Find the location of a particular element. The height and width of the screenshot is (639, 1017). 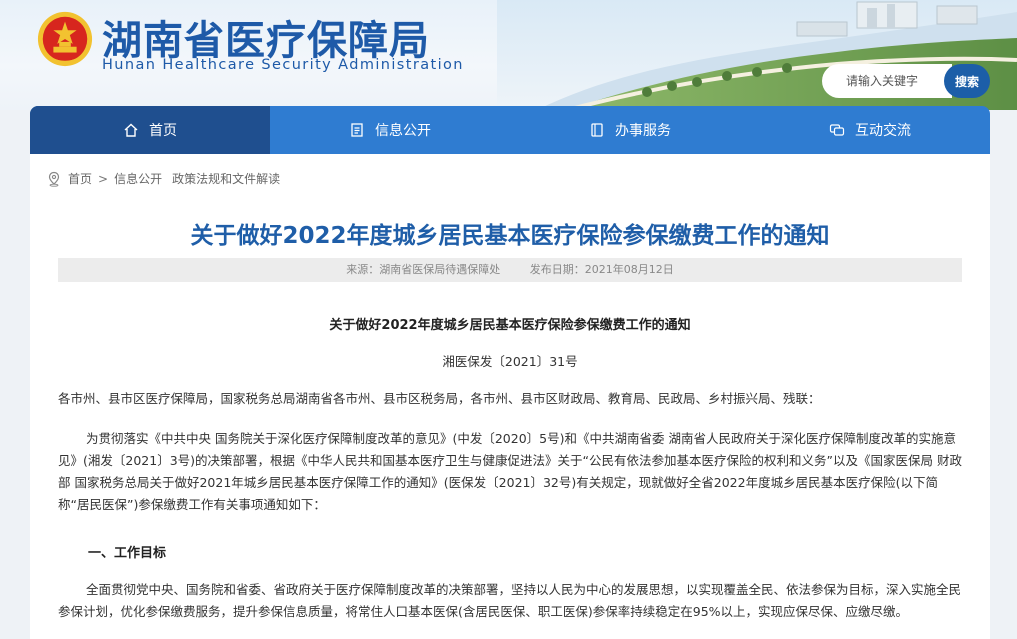

document-title: 关于做好2022年度城乡居民基本医疗保险参保缴费工作的通知 is located at coordinates (510, 325).